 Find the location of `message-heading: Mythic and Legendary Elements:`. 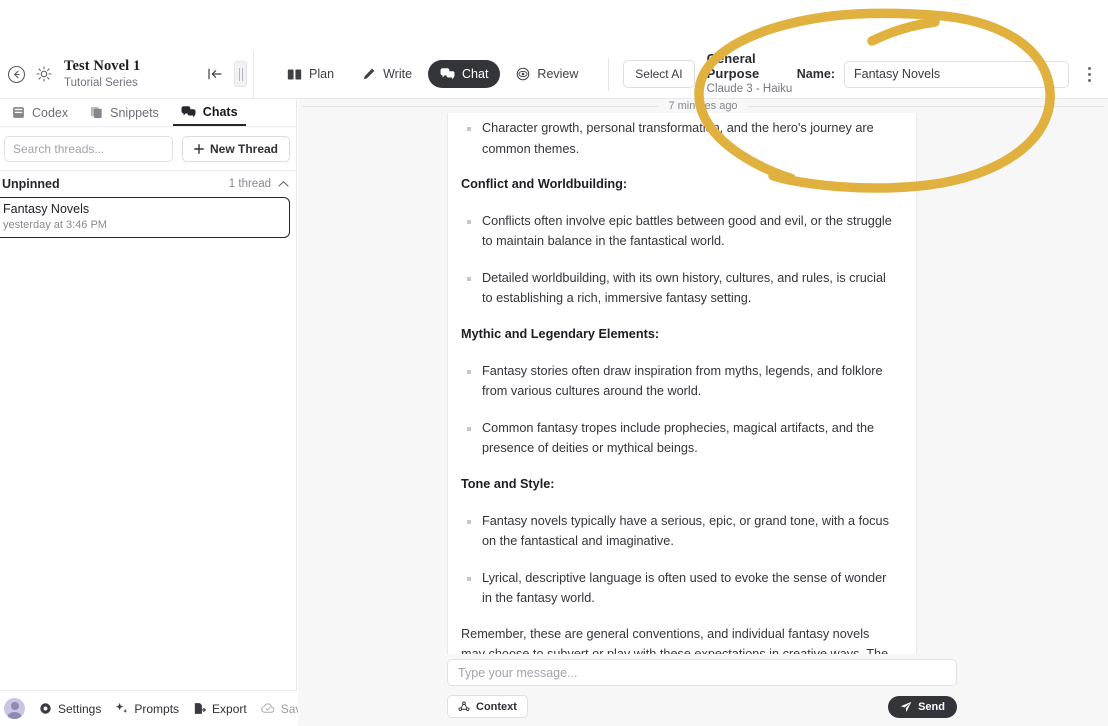

message-heading: Mythic and Legendary Elements: is located at coordinates (560, 334).